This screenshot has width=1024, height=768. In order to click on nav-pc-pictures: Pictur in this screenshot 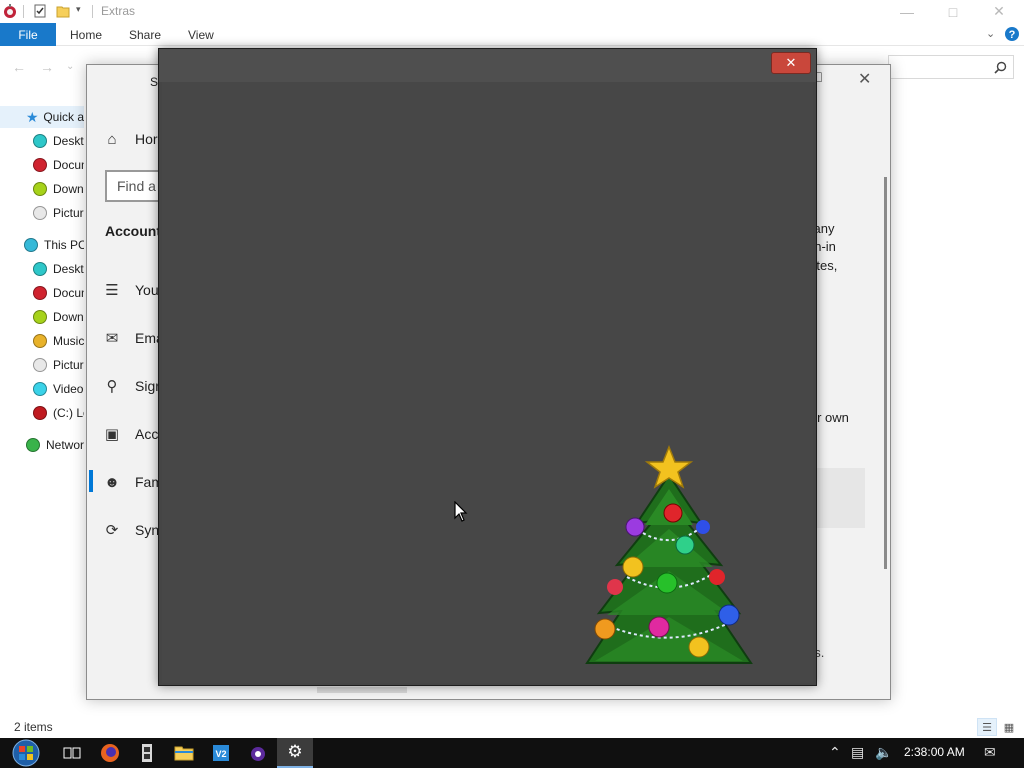, I will do `click(42, 365)`.